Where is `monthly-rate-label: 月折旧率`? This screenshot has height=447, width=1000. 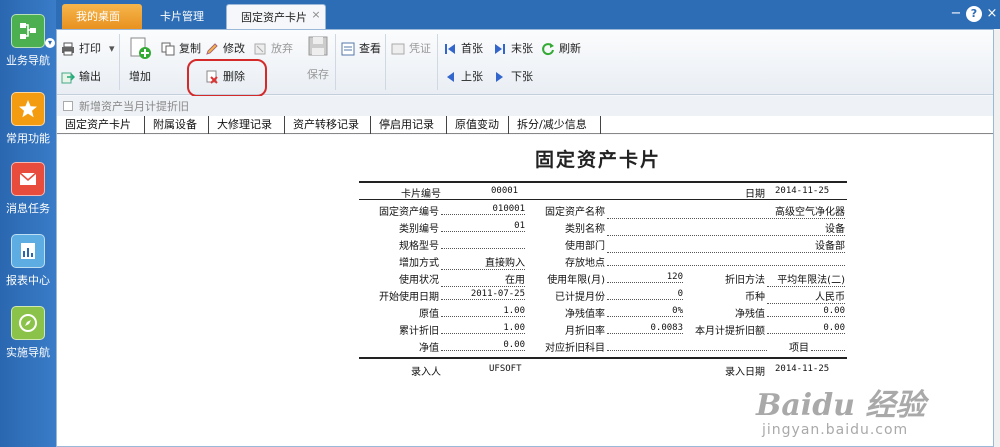
monthly-rate-label: 月折旧率 is located at coordinates (585, 331).